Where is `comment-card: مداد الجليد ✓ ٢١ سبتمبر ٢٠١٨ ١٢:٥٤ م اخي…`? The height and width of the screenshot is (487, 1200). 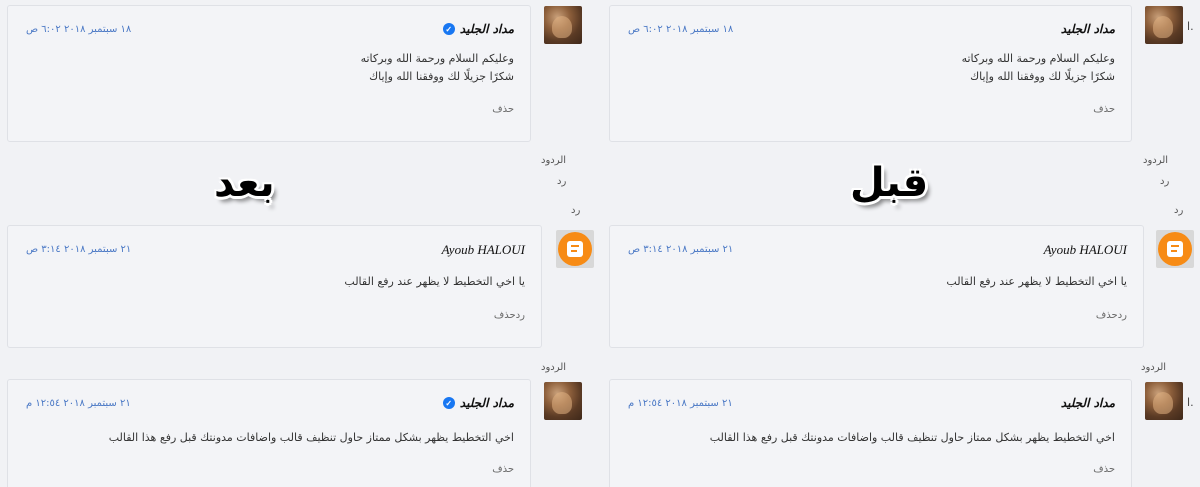 comment-card: مداد الجليد ✓ ٢١ سبتمبر ٢٠١٨ ١٢:٥٤ م اخي… is located at coordinates (269, 433).